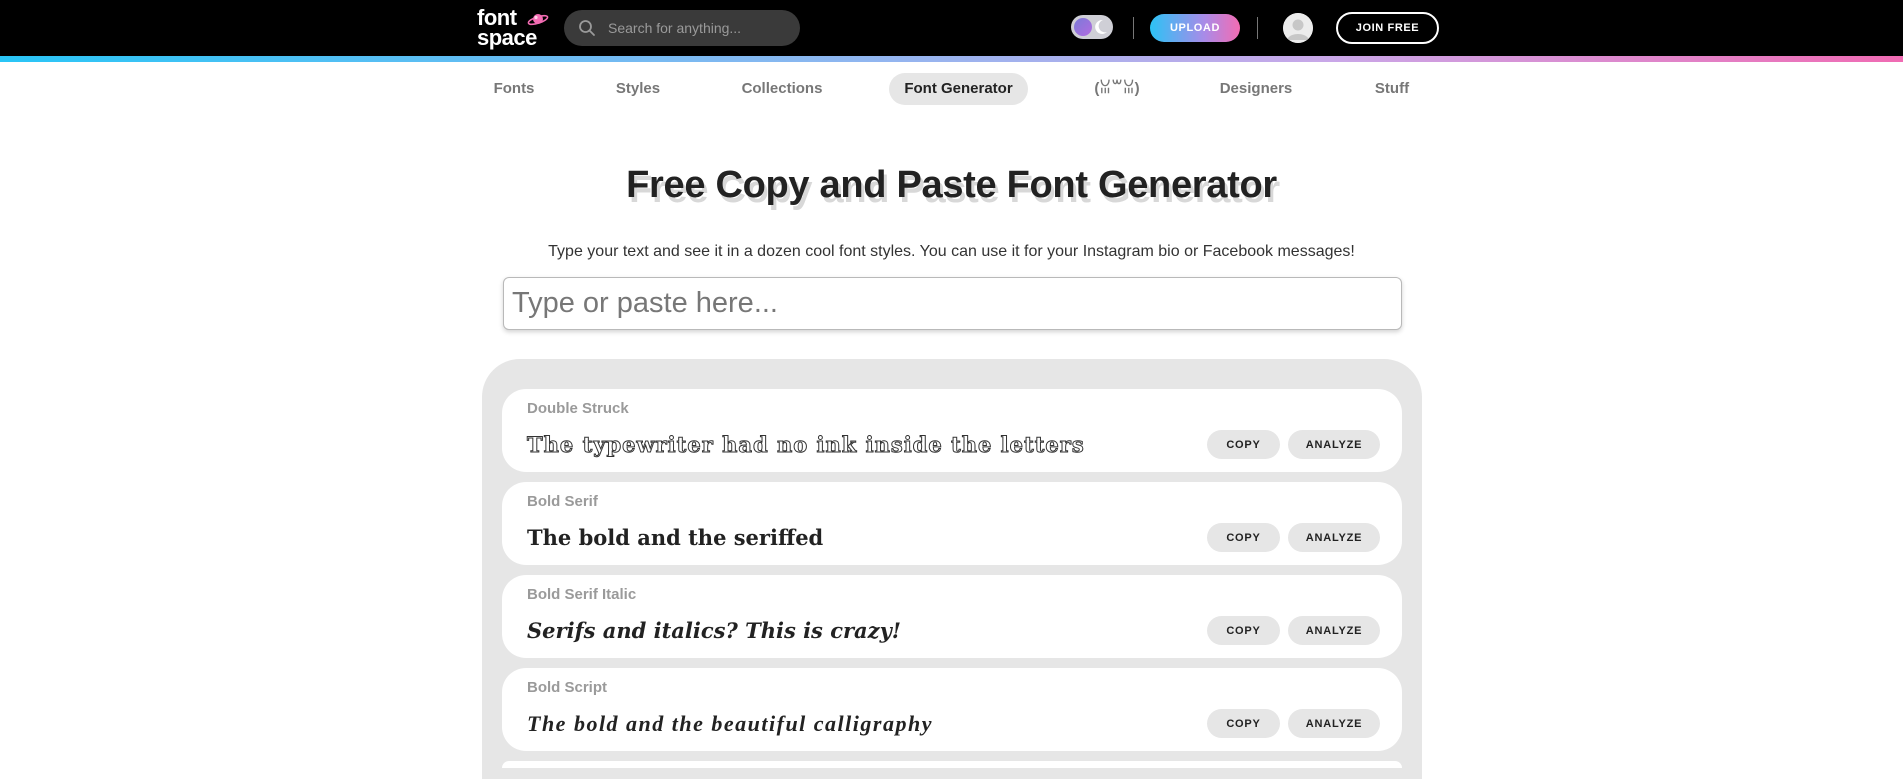 Image resolution: width=1903 pixels, height=779 pixels. Describe the element at coordinates (507, 37) in the screenshot. I see `logo-text-line2: space` at that location.